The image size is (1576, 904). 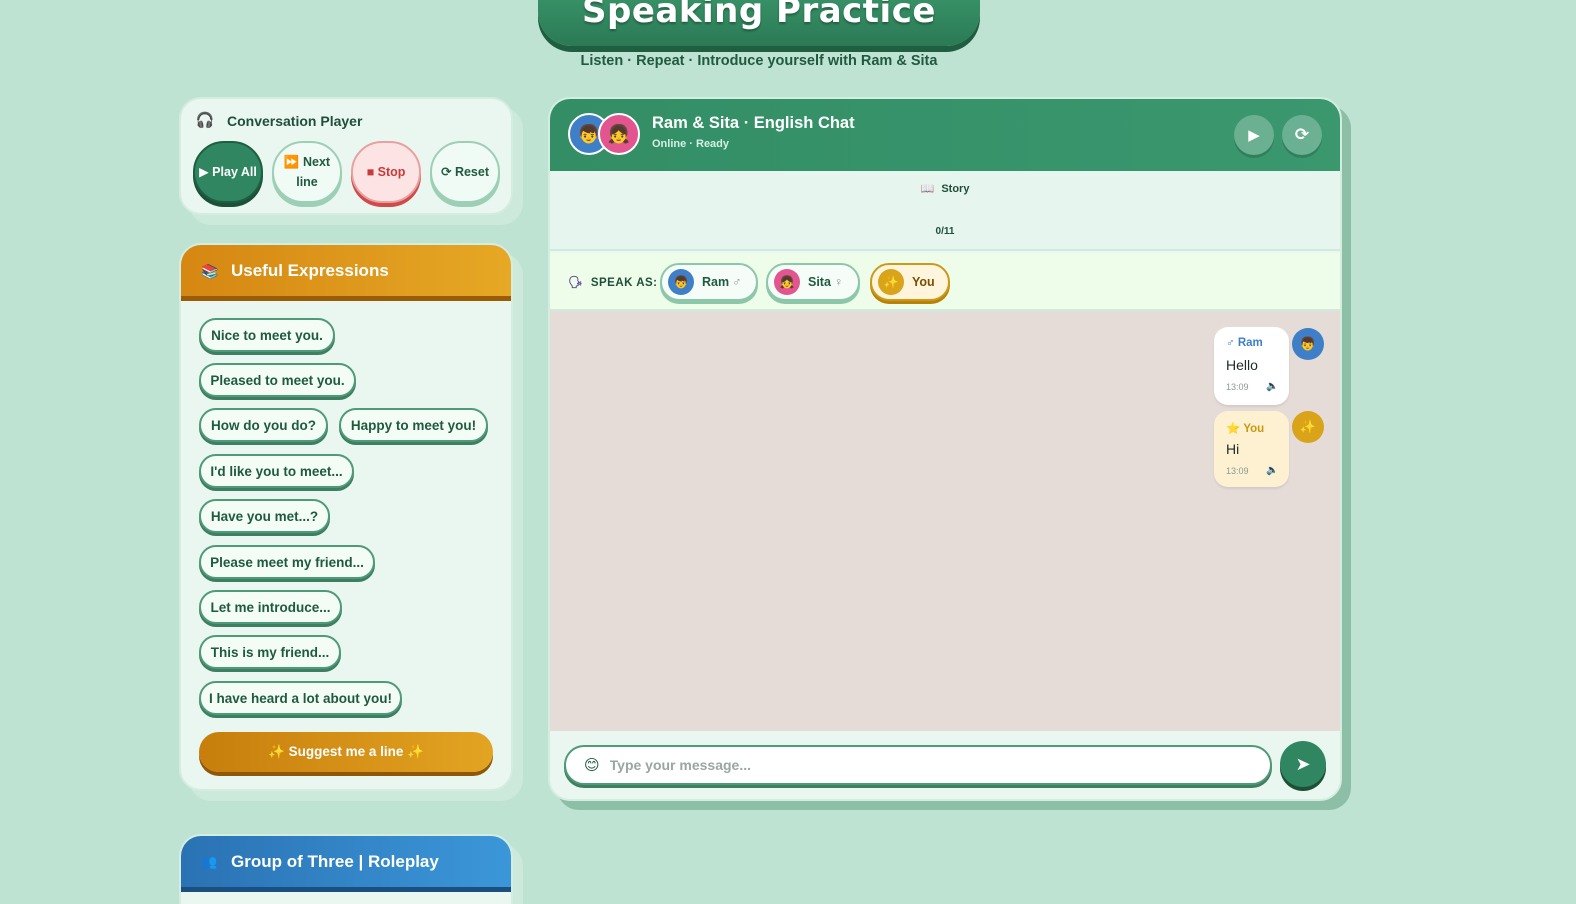 I want to click on role-sita-label: Sita, so click(x=819, y=282).